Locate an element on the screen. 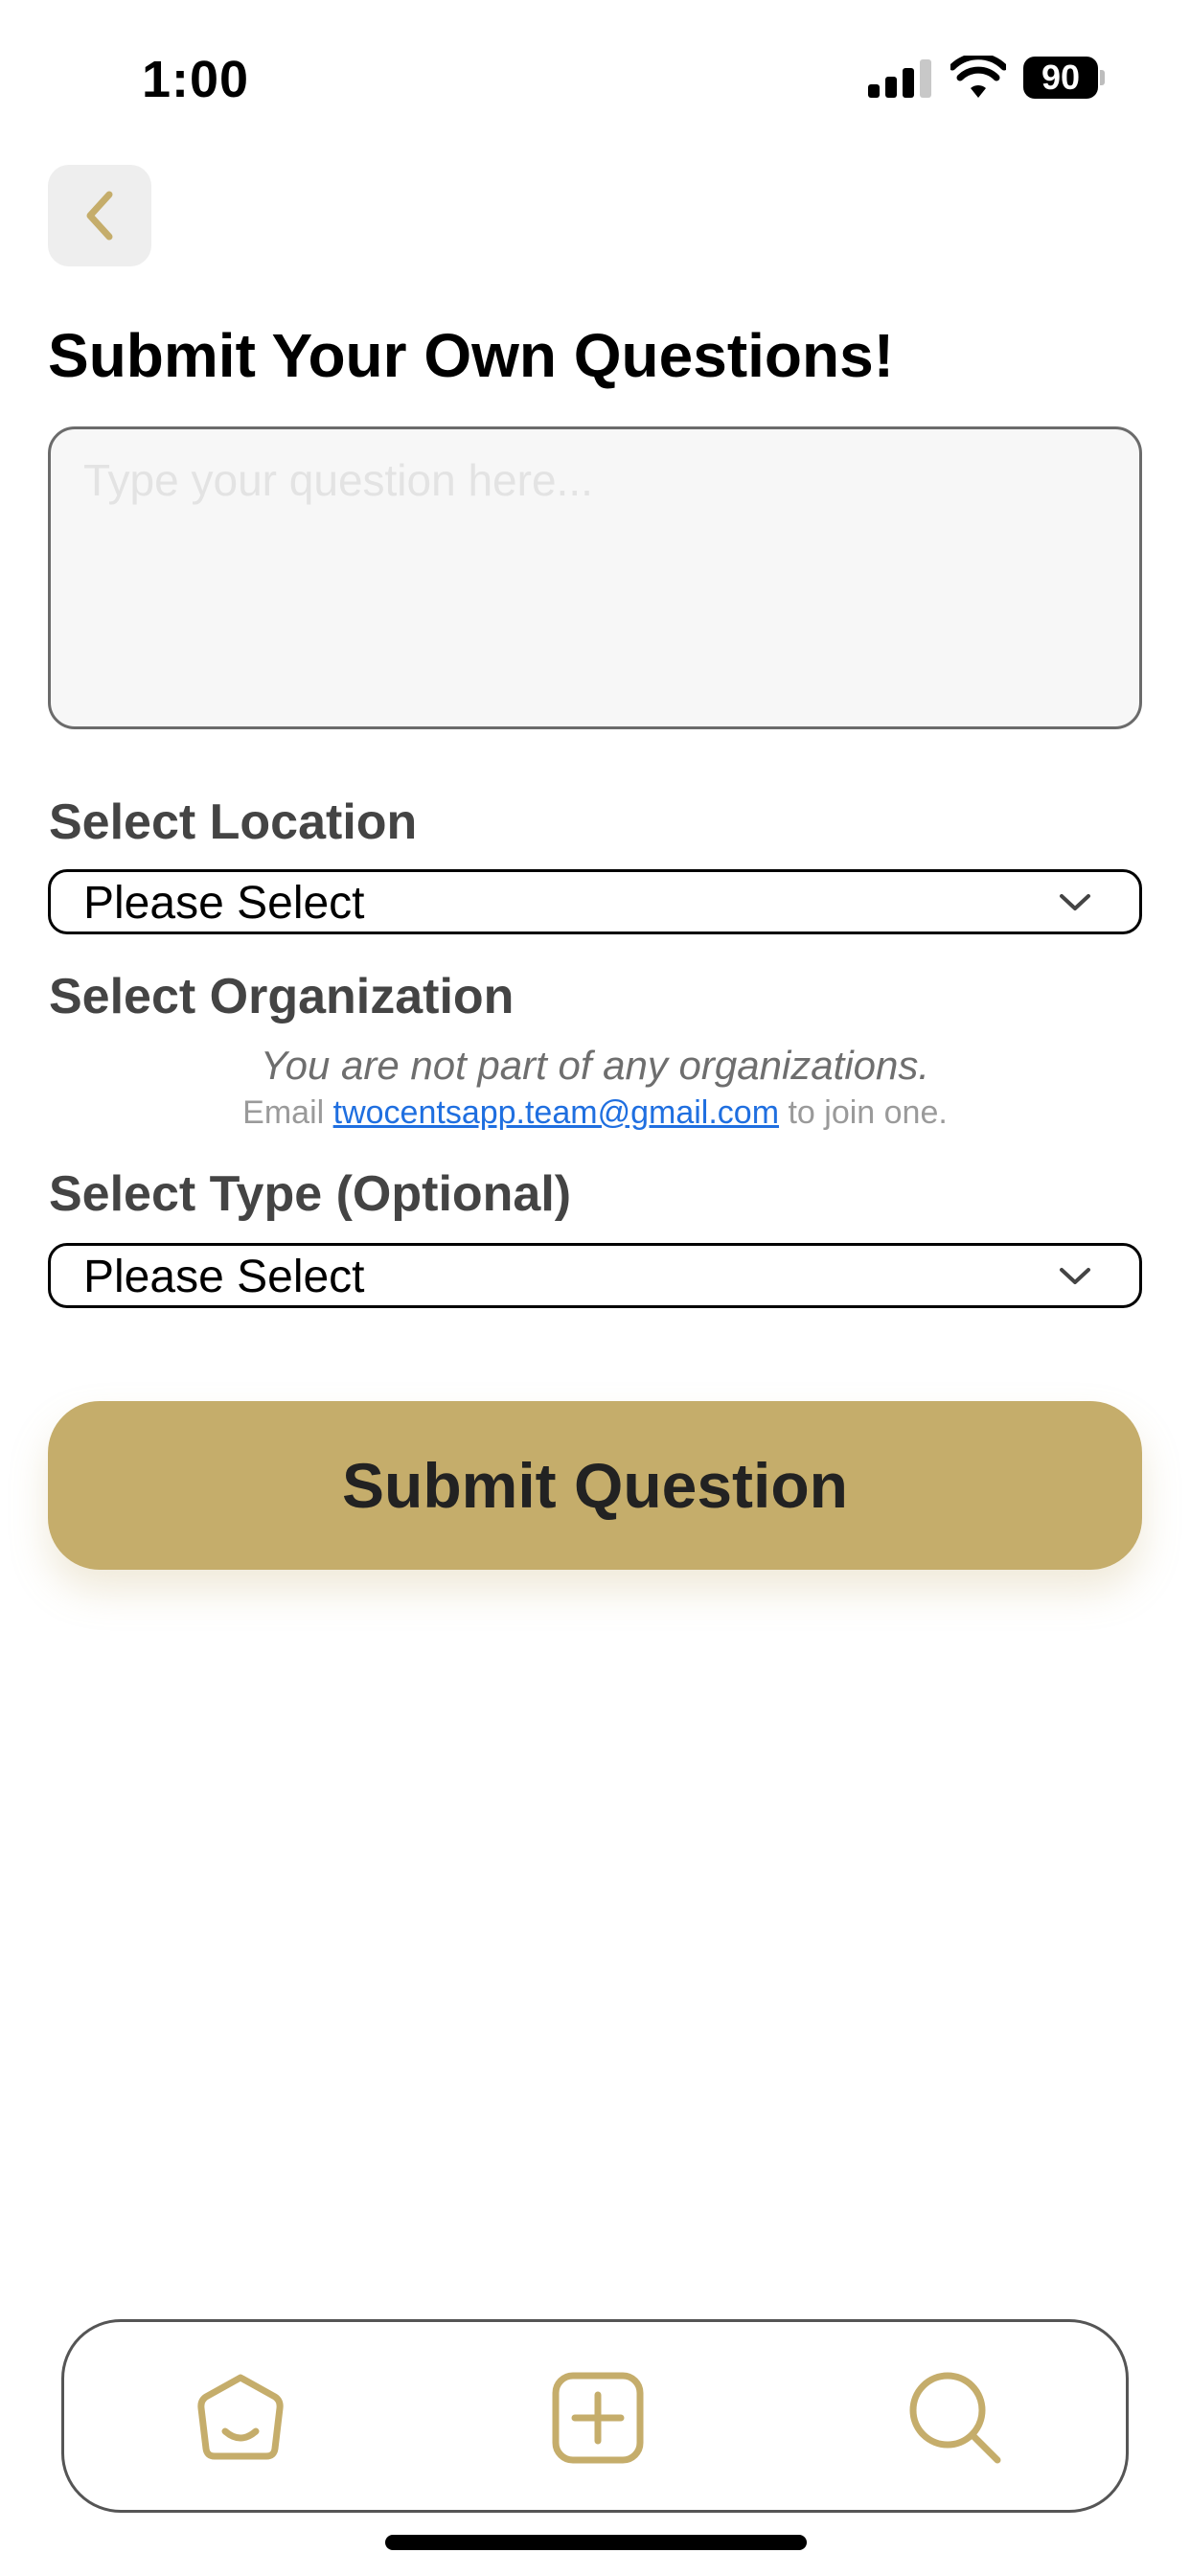 Image resolution: width=1190 pixels, height=2576 pixels. home-smile-icon is located at coordinates (241, 2417).